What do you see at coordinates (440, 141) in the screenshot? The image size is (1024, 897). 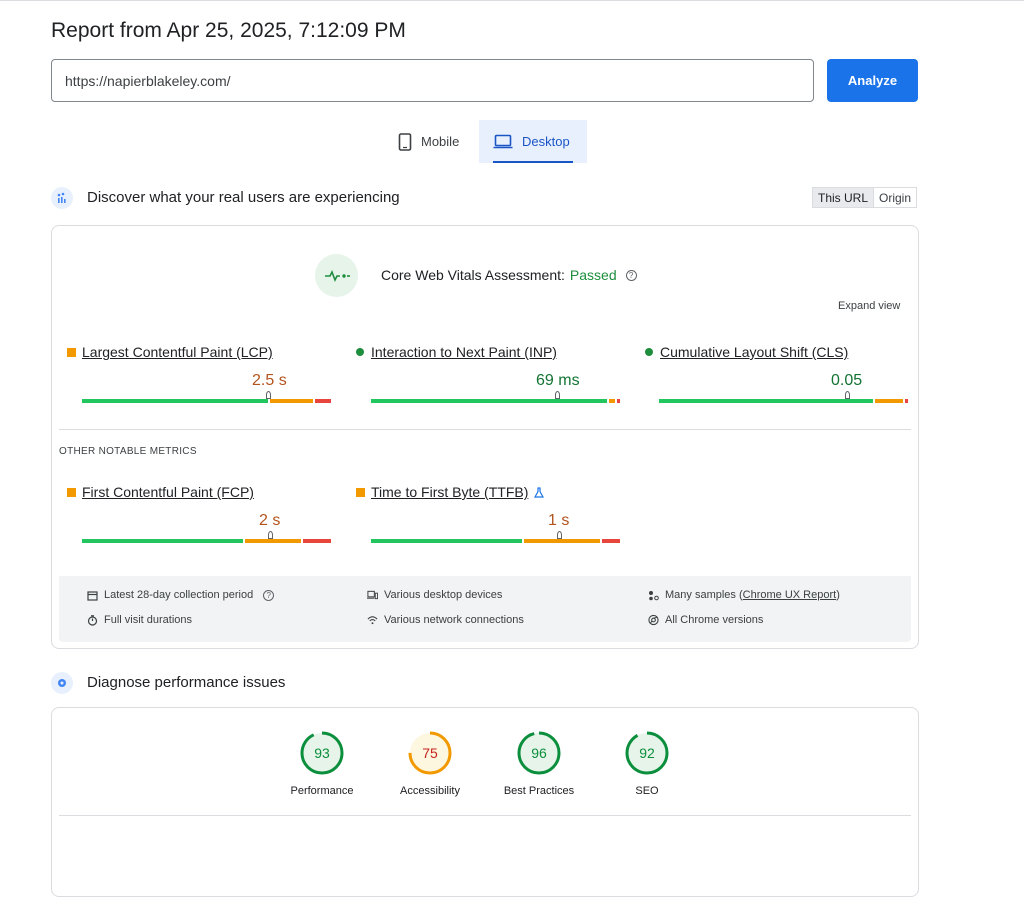 I see `tab-mobile-label: Mobile` at bounding box center [440, 141].